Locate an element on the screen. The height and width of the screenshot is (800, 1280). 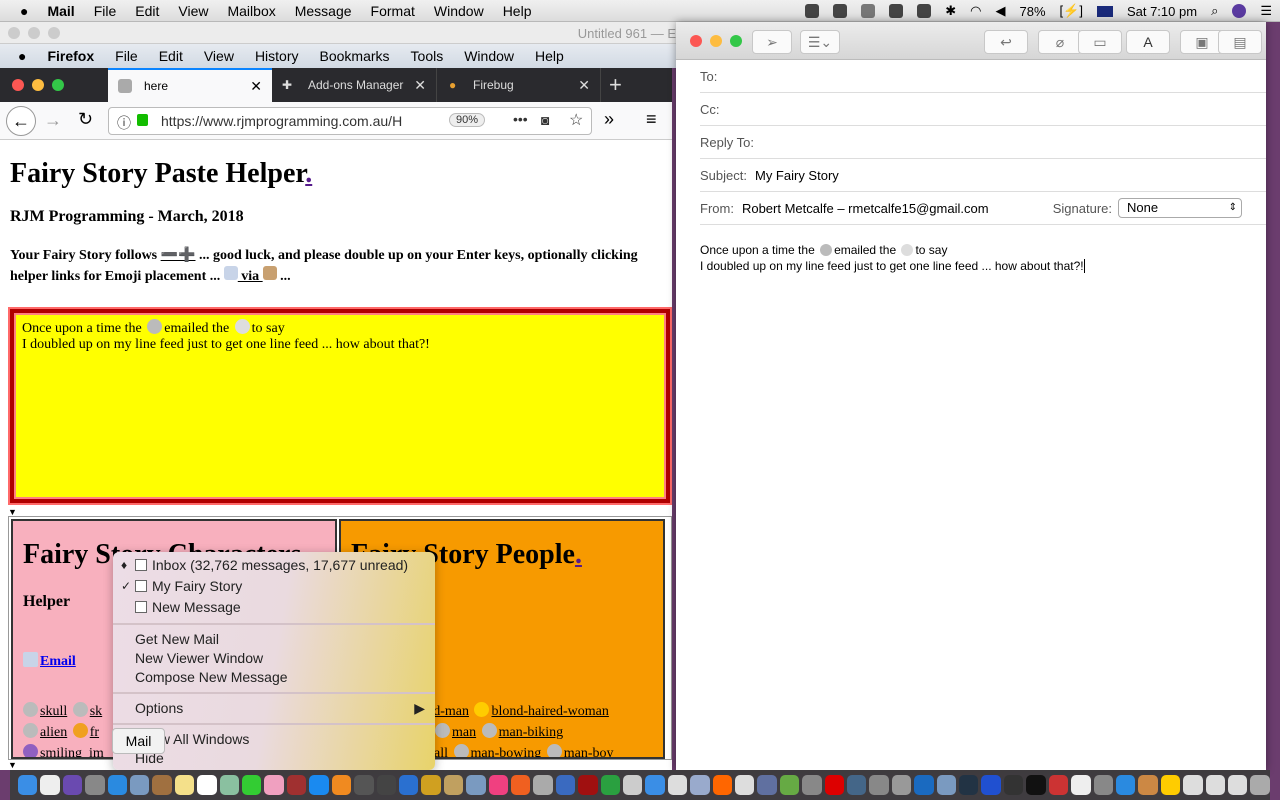
menu-message: Message is located at coordinates (323, 11).